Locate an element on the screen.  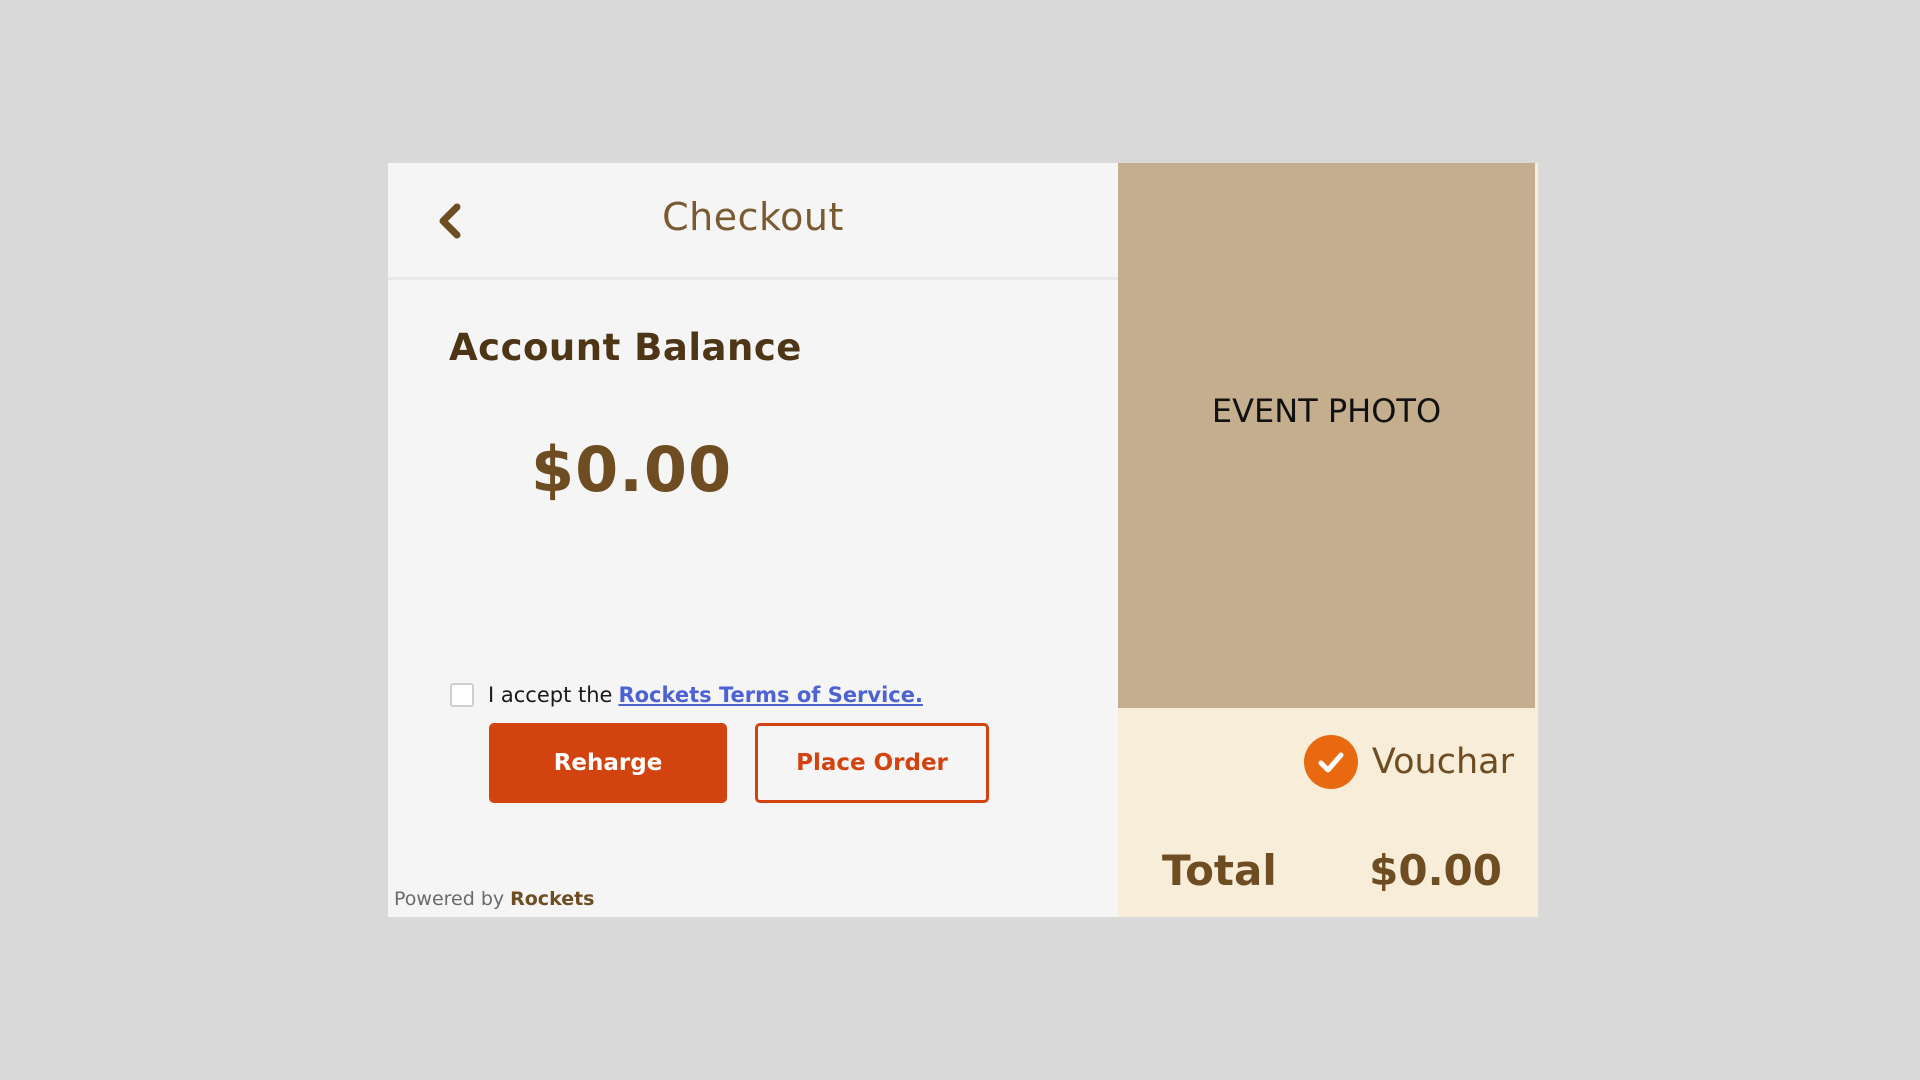
total-label: Total is located at coordinates (1219, 870).